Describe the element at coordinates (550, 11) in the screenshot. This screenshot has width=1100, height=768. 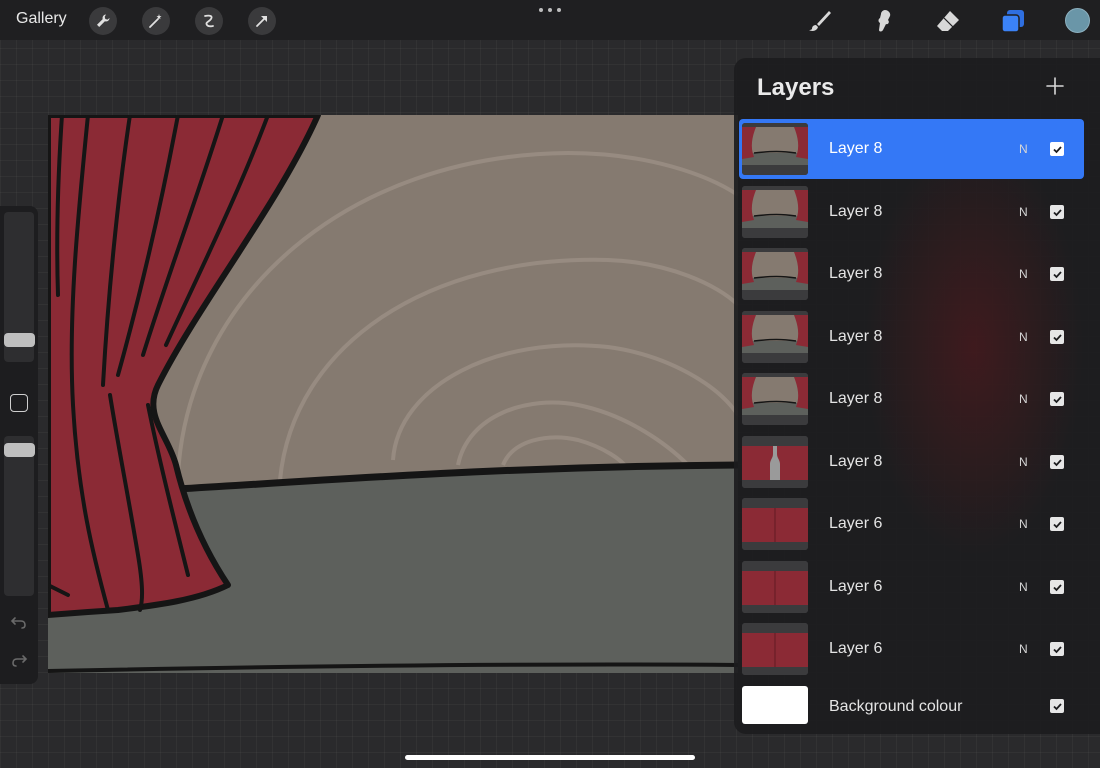
I see `more-options-icon` at that location.